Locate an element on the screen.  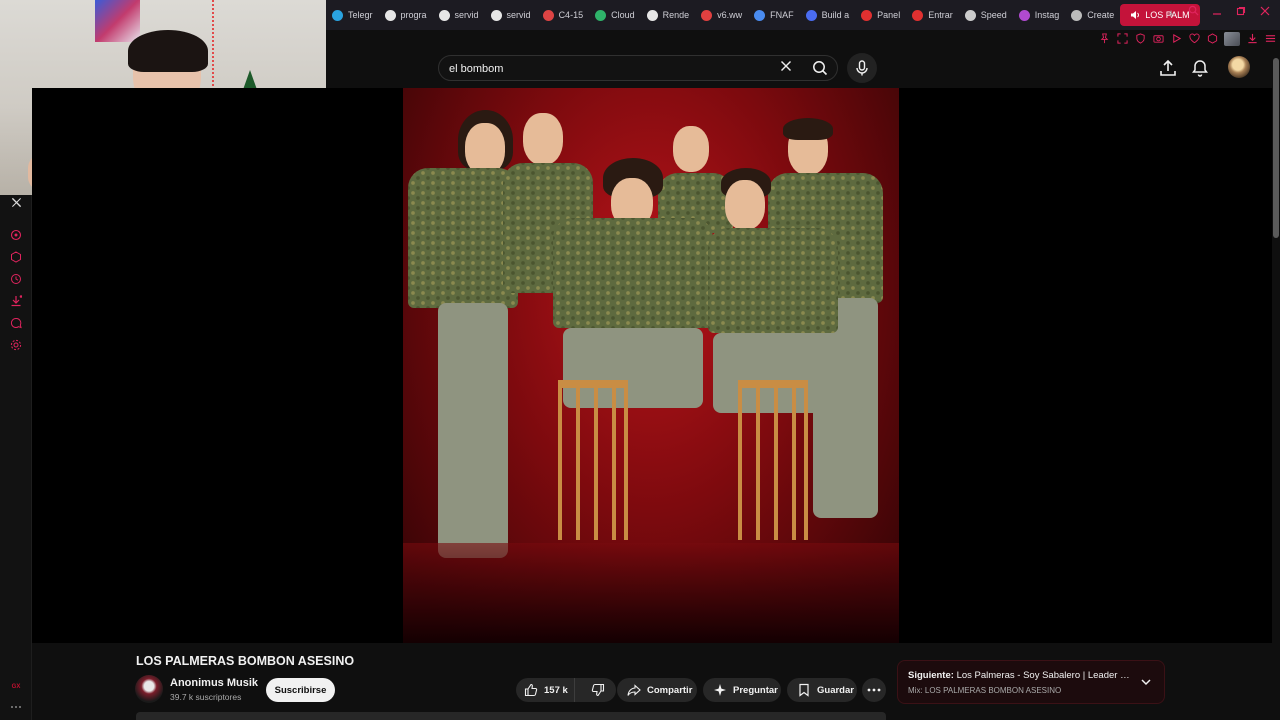
extension-icons is located at coordinates (1187, 39).